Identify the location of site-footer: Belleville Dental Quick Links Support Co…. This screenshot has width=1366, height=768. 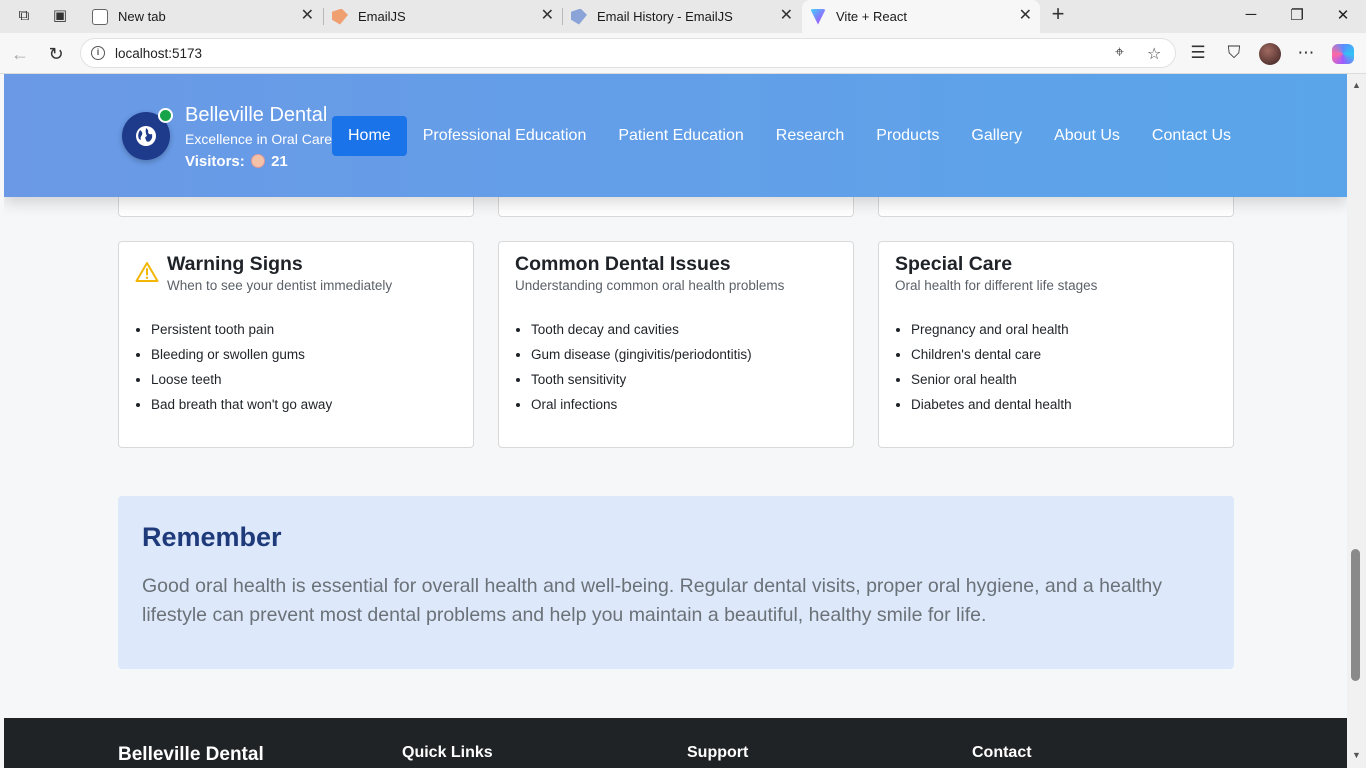
(675, 743).